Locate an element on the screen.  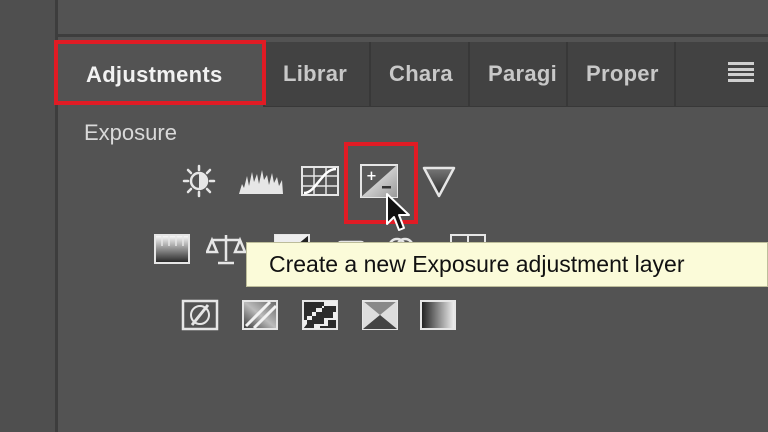
brightness-contrast-icon is located at coordinates (199, 181).